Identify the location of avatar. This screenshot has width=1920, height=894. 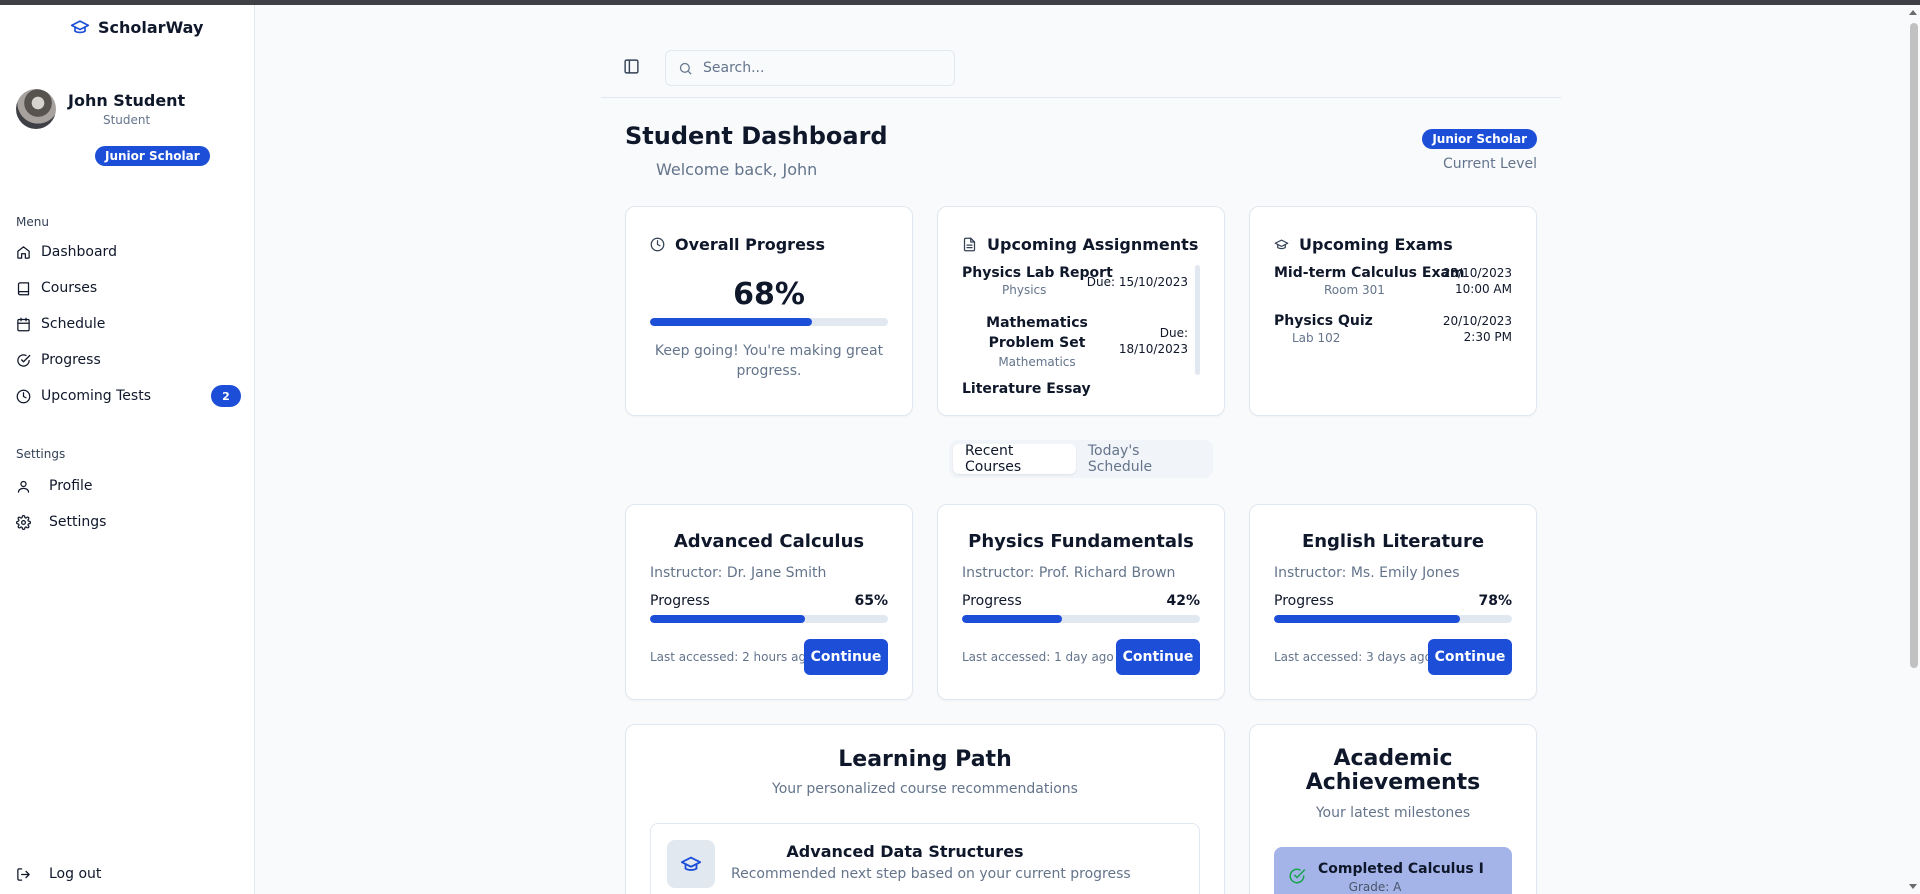
(36, 109).